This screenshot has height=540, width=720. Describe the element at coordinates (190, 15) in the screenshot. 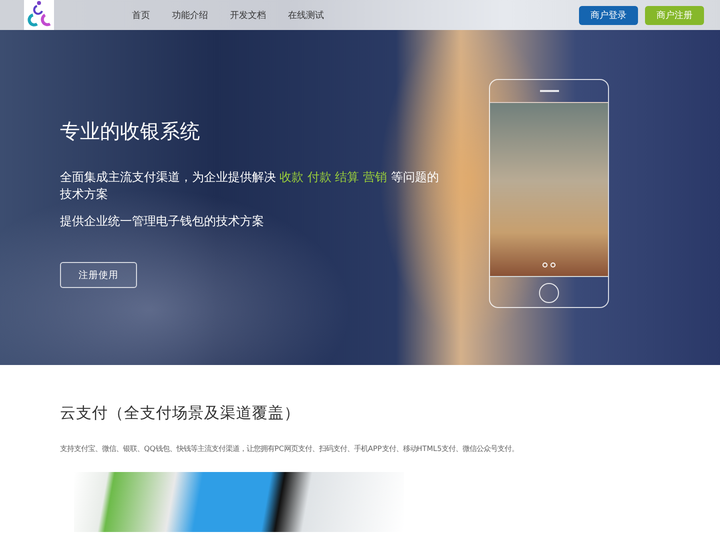

I see `nav-link: 功能介绍` at that location.